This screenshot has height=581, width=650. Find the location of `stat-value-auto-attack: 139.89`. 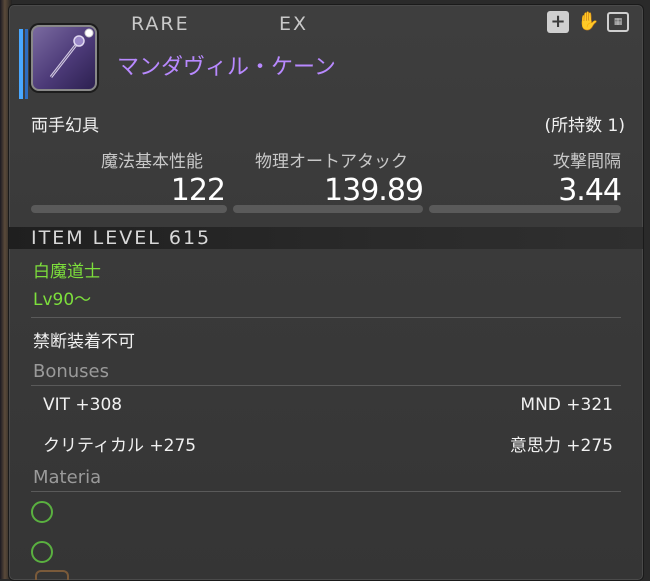

stat-value-auto-attack: 139.89 is located at coordinates (374, 190).